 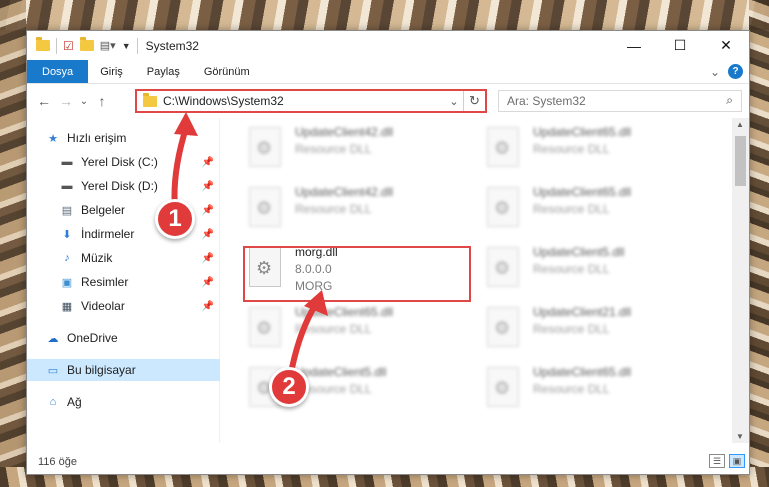 What do you see at coordinates (735, 71) in the screenshot?
I see `help-icon: ?` at bounding box center [735, 71].